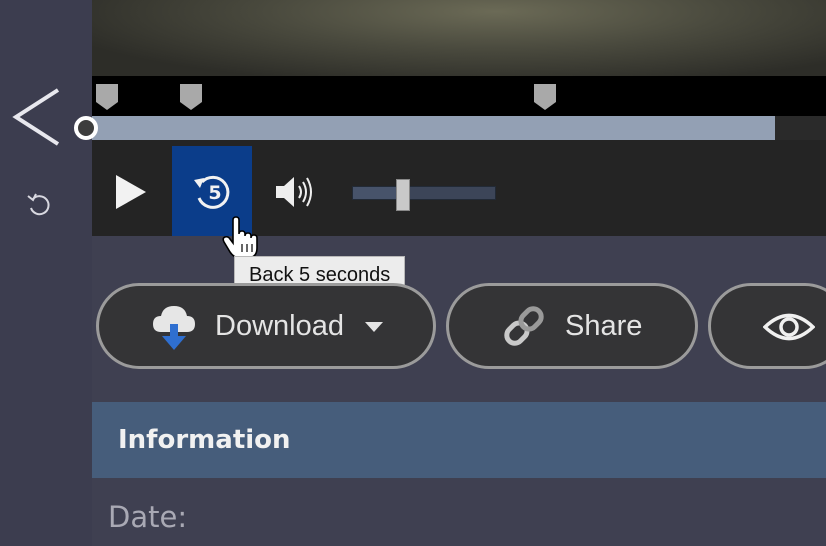 The height and width of the screenshot is (546, 826). Describe the element at coordinates (604, 326) in the screenshot. I see `share-label: Share` at that location.